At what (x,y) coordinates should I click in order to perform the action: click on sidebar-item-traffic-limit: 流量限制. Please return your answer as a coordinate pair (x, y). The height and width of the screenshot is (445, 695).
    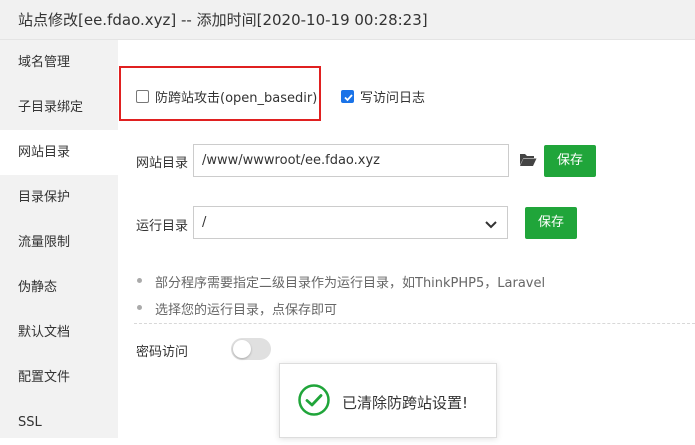
    Looking at the image, I should click on (59, 242).